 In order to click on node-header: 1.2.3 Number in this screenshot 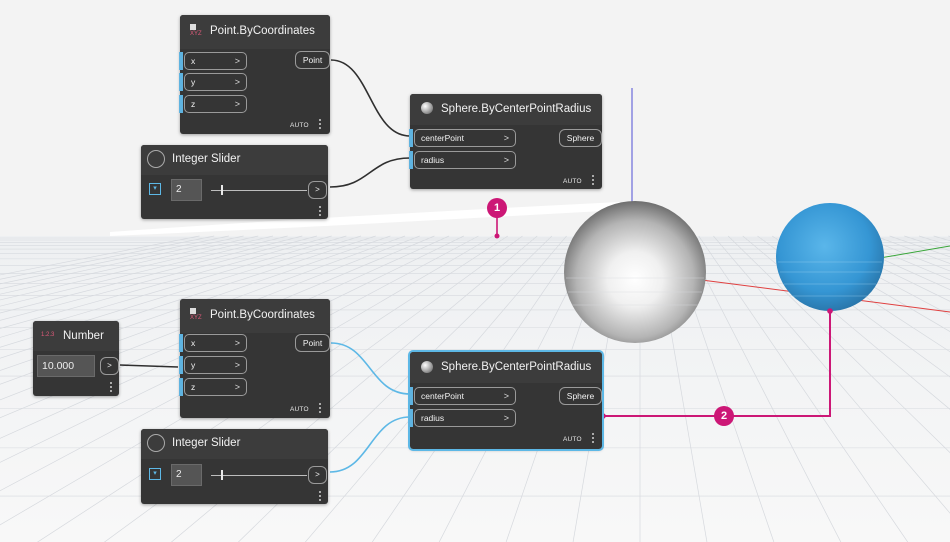, I will do `click(76, 336)`.